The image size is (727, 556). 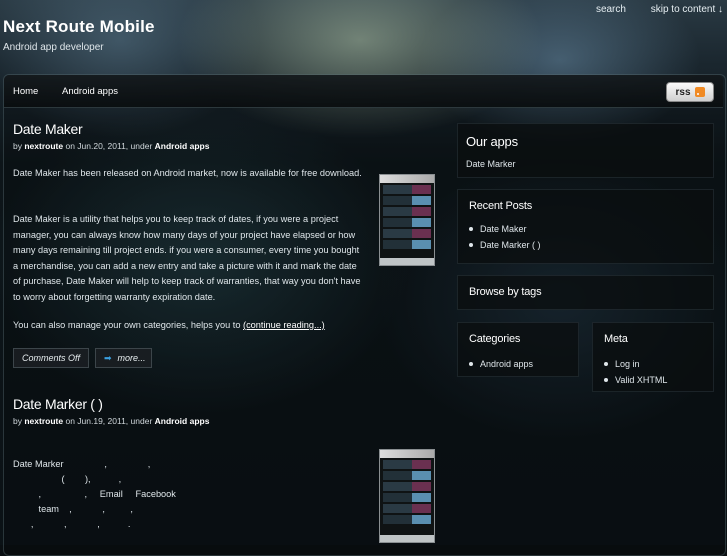 I want to click on post-line: team , , ,, so click(x=73, y=509).